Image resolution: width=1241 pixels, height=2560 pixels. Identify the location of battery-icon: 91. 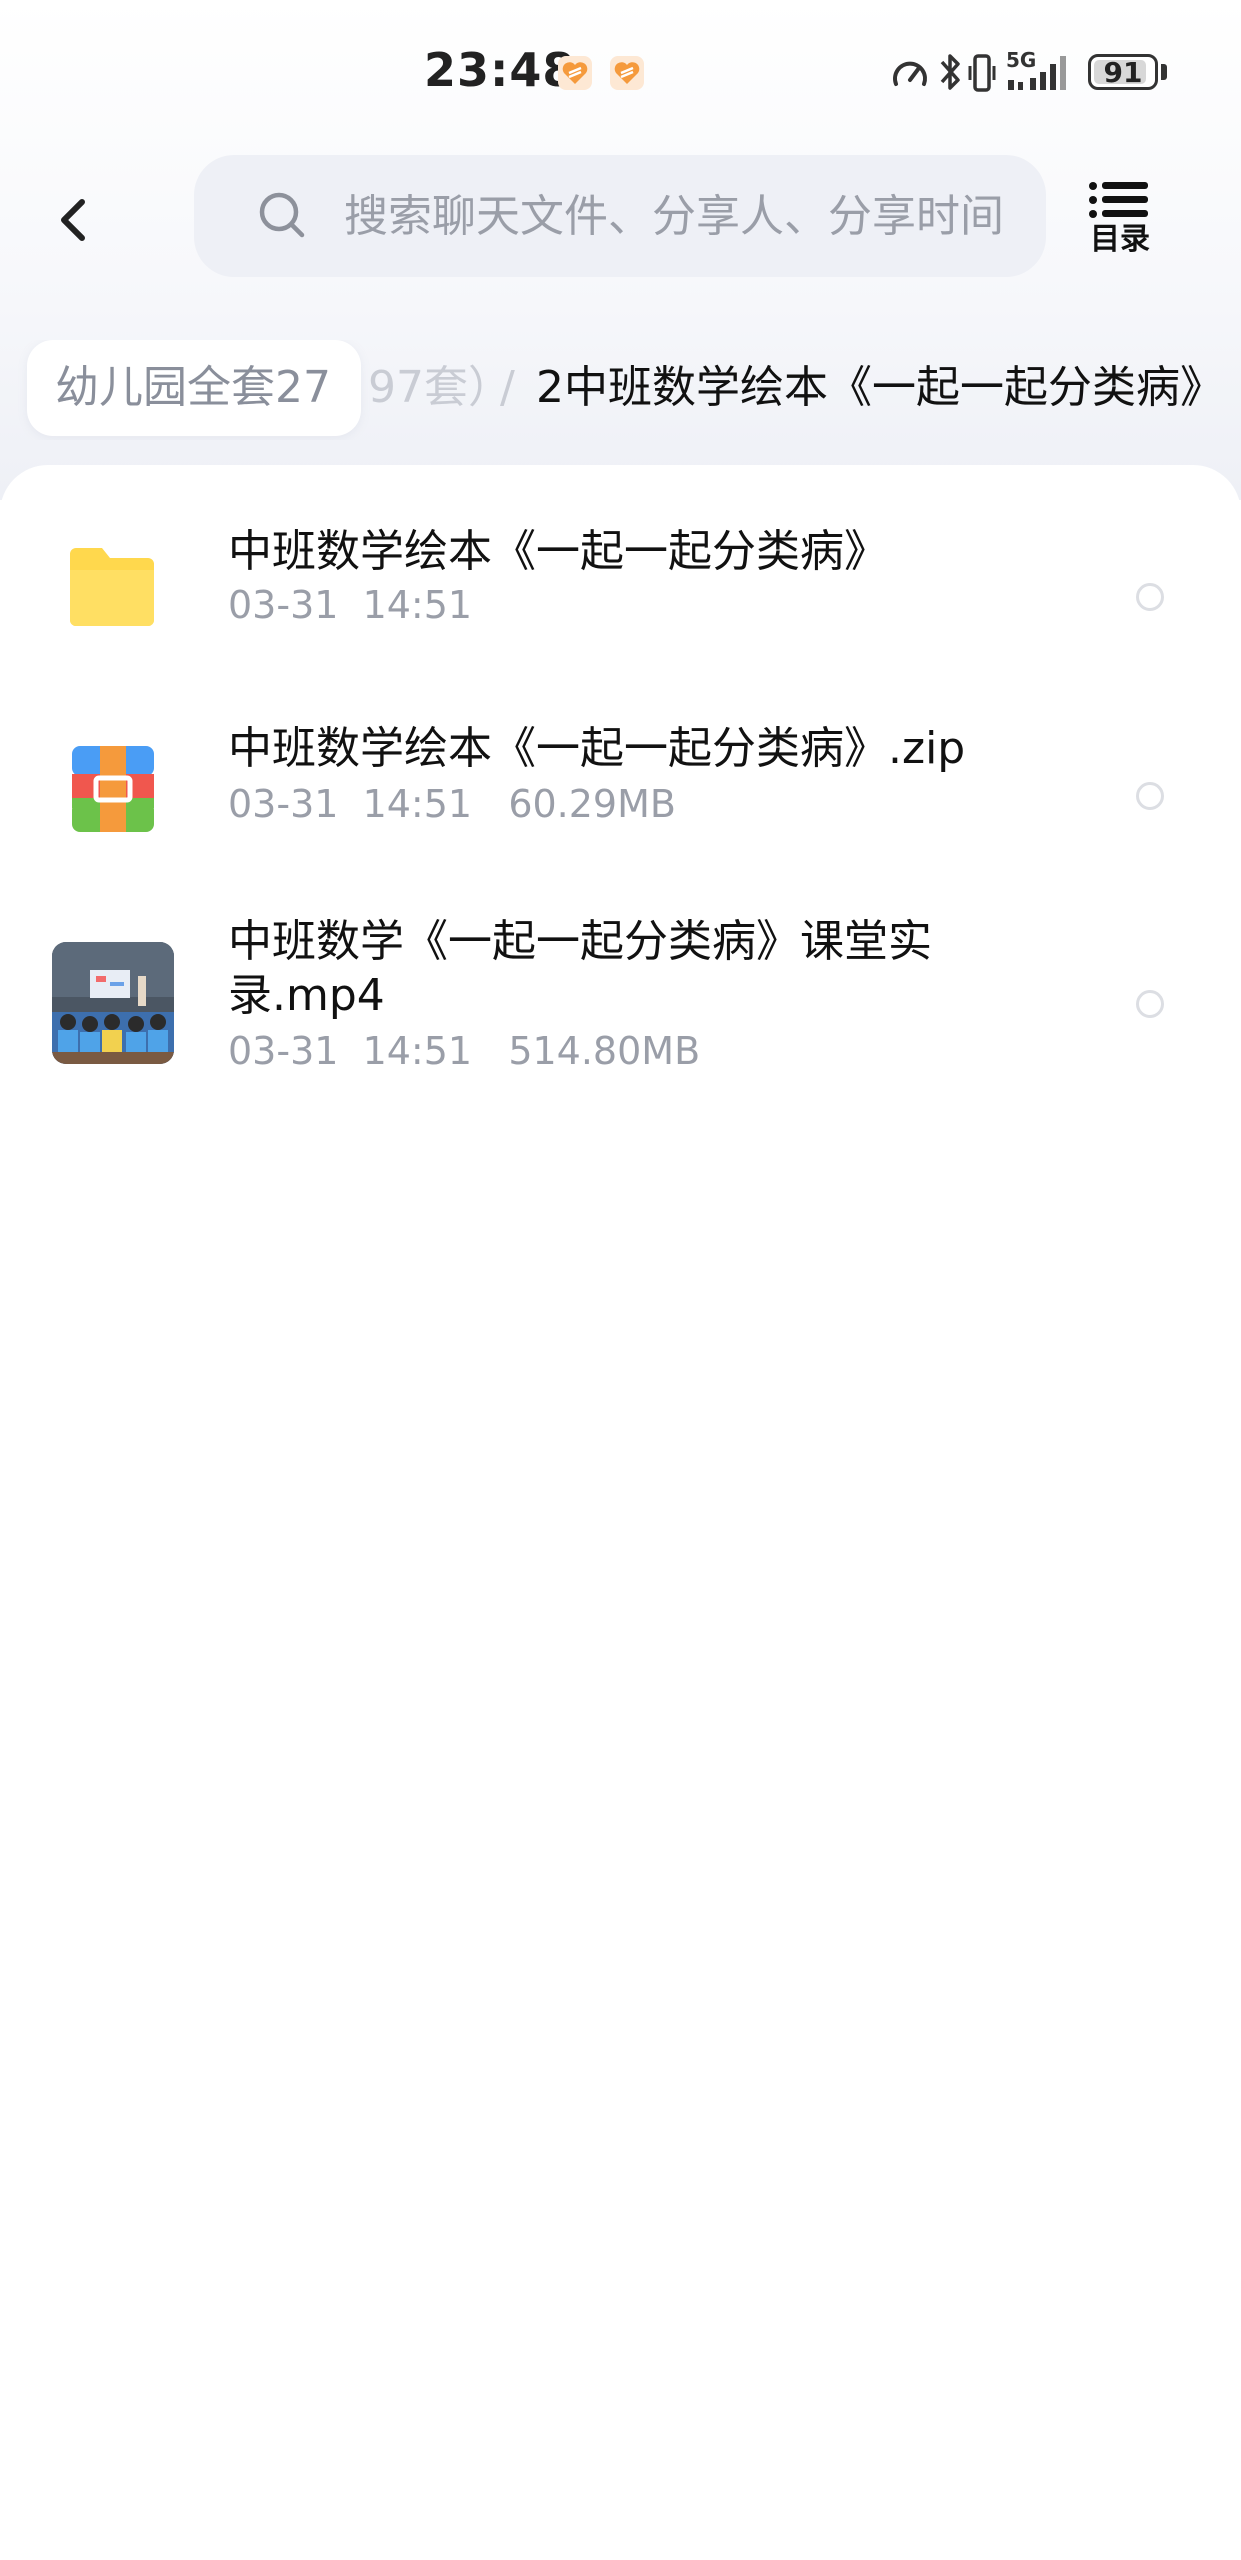
(1123, 72).